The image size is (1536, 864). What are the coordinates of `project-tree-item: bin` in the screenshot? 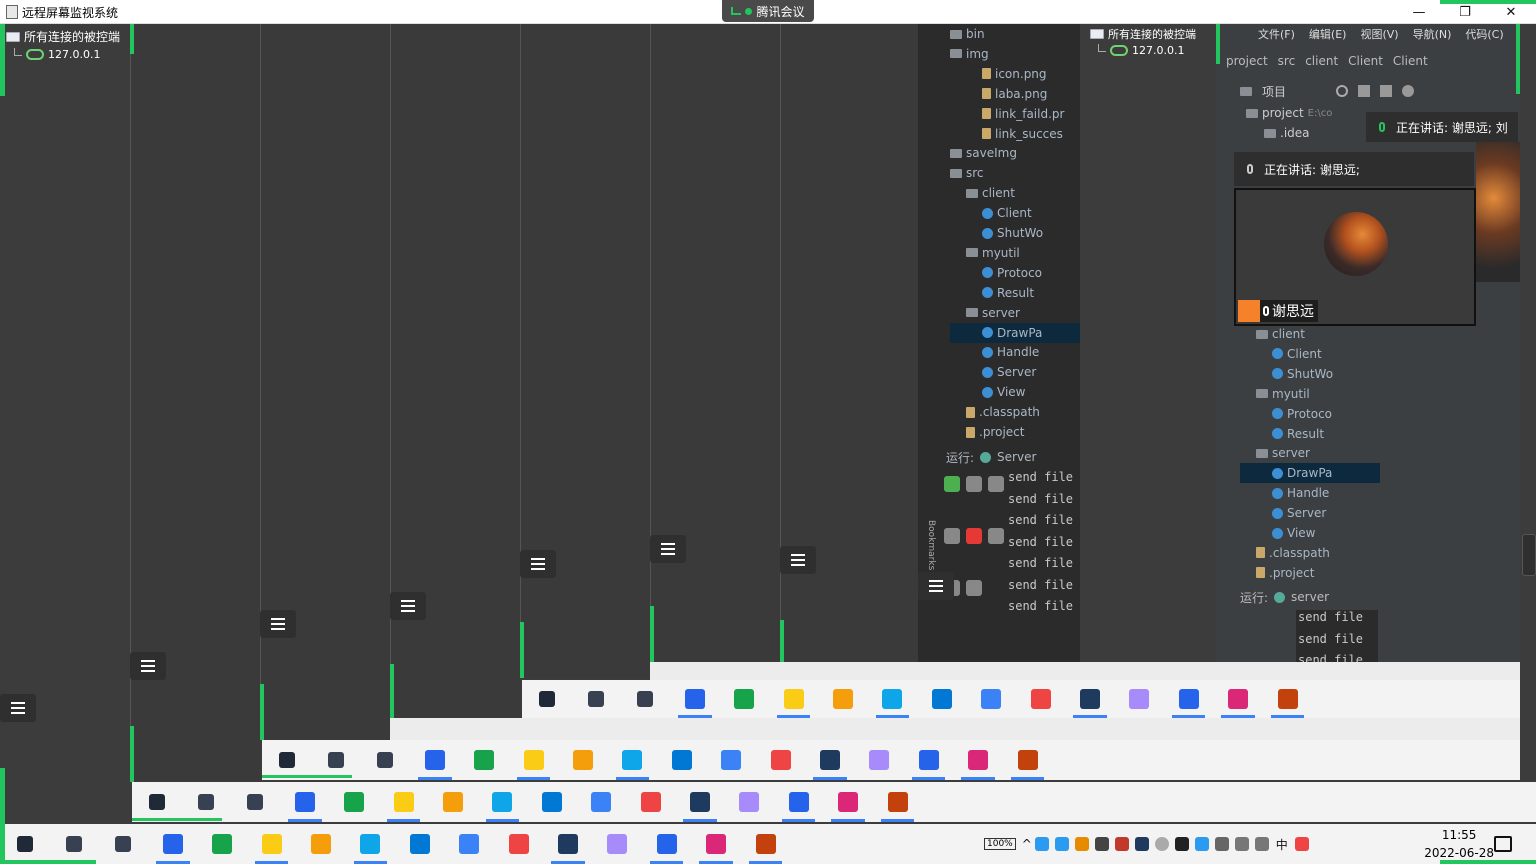 It's located at (967, 34).